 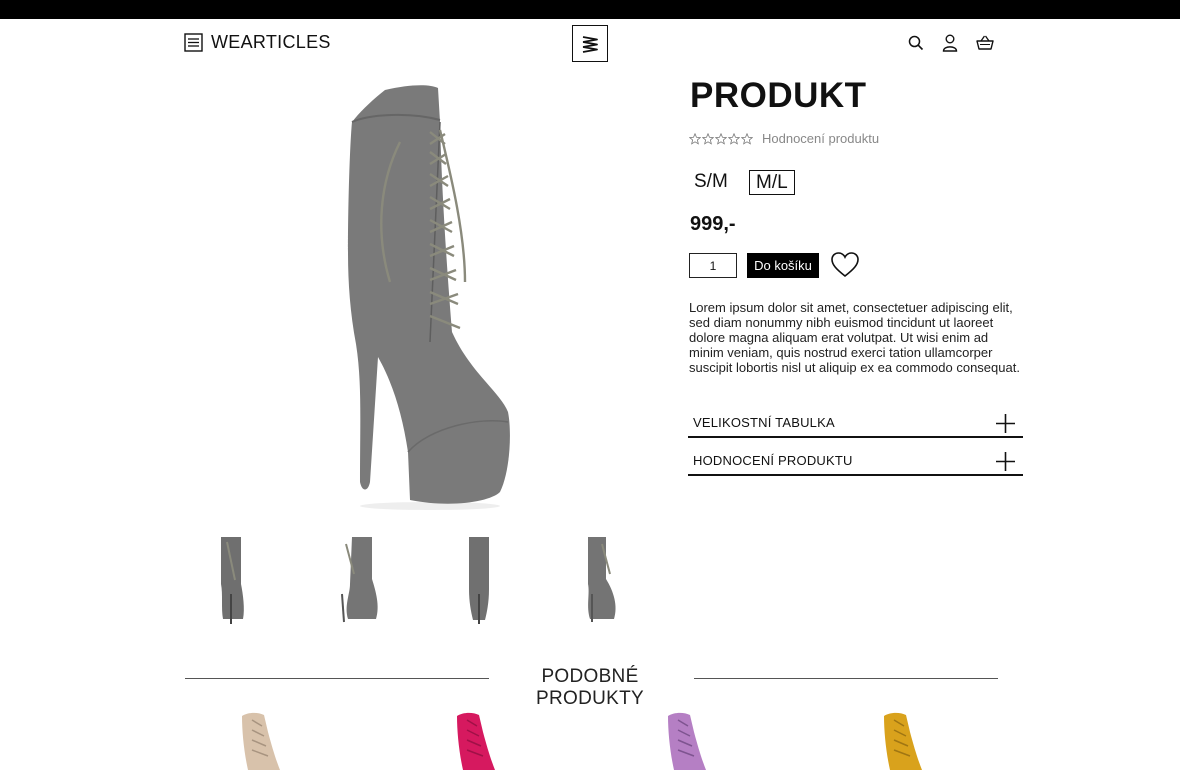 I want to click on section-divider-left, so click(x=337, y=678).